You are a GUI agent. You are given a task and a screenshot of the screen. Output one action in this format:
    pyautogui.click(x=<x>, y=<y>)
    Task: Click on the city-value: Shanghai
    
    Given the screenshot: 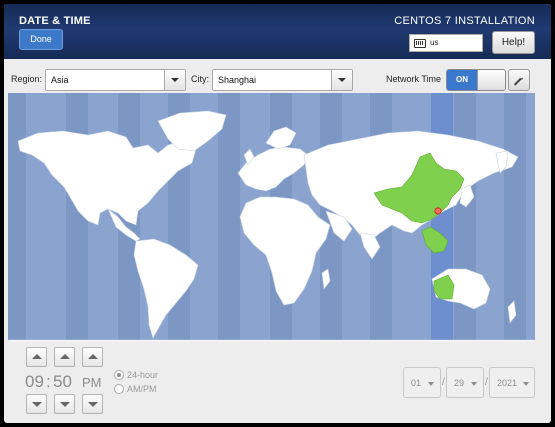 What is the action you would take?
    pyautogui.click(x=237, y=80)
    